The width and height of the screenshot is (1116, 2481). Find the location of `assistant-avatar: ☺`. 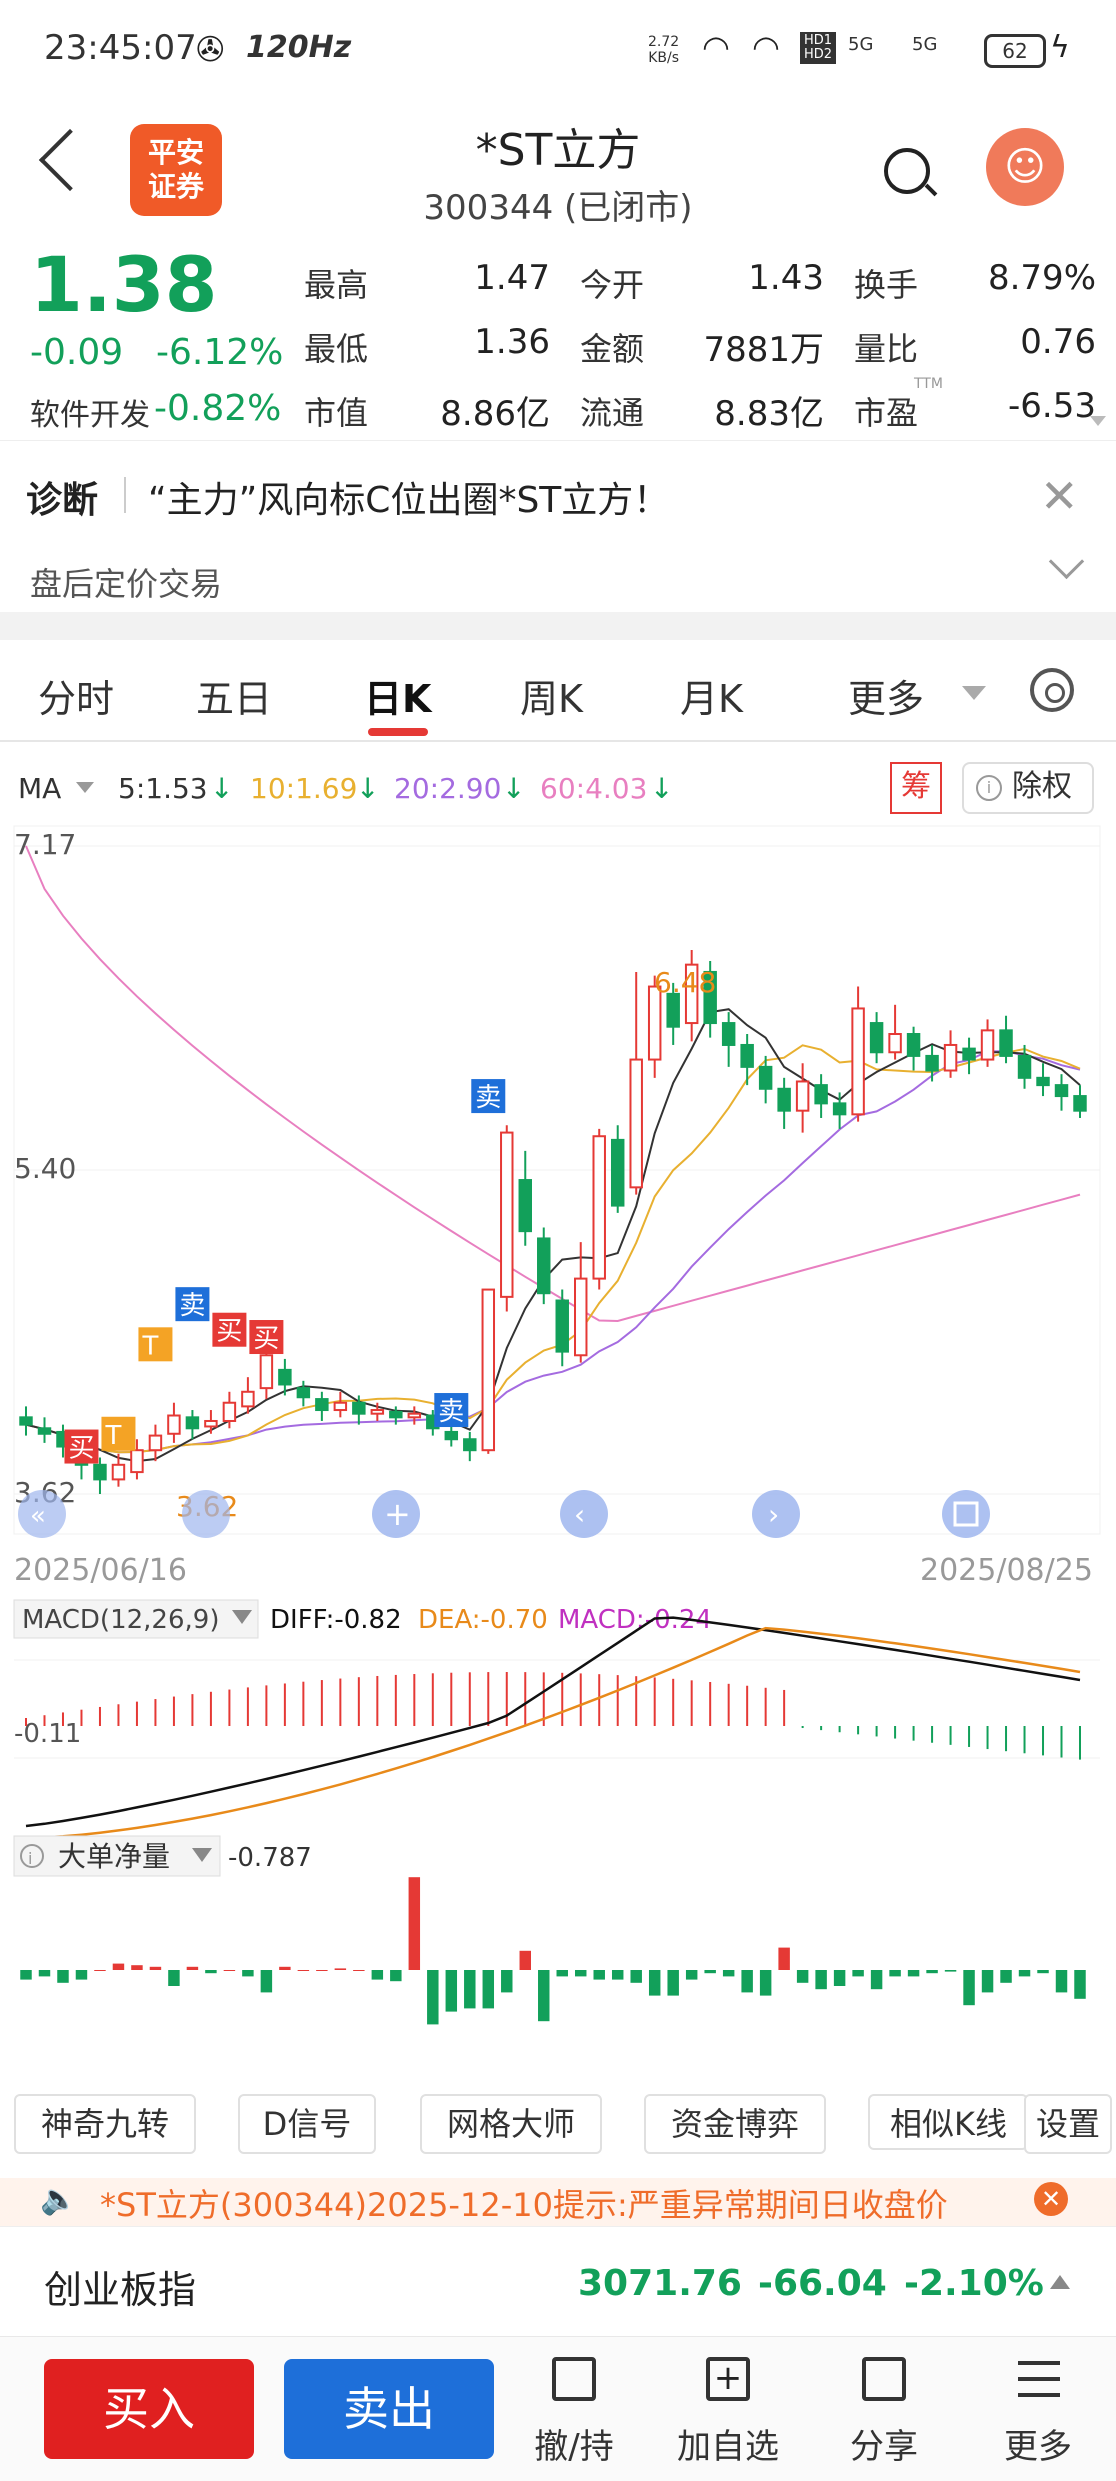

assistant-avatar: ☺ is located at coordinates (1025, 167).